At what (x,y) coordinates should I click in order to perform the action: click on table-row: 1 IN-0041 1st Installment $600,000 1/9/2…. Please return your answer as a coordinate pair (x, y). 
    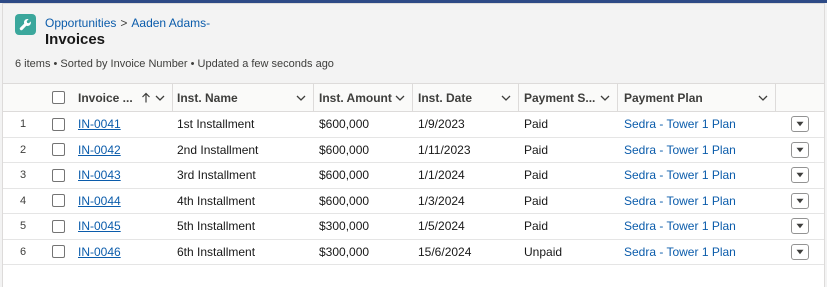
    Looking at the image, I should click on (413, 125).